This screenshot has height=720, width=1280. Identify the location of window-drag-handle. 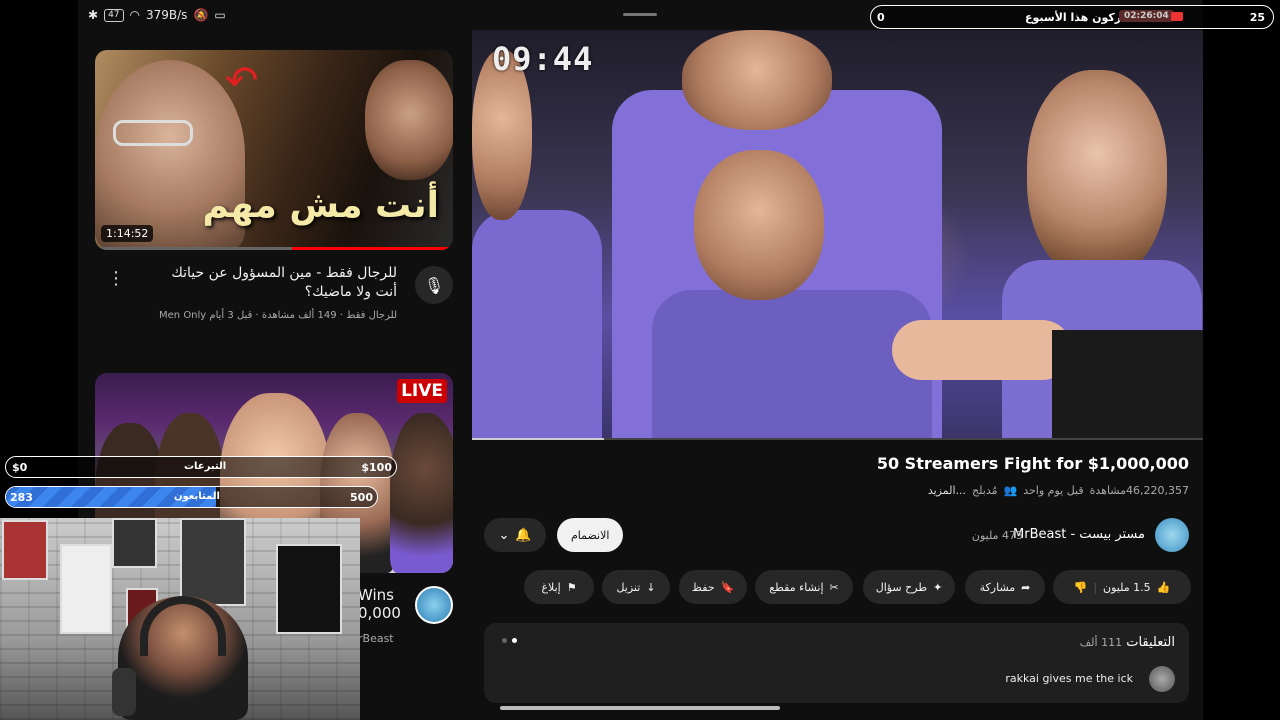
(640, 14).